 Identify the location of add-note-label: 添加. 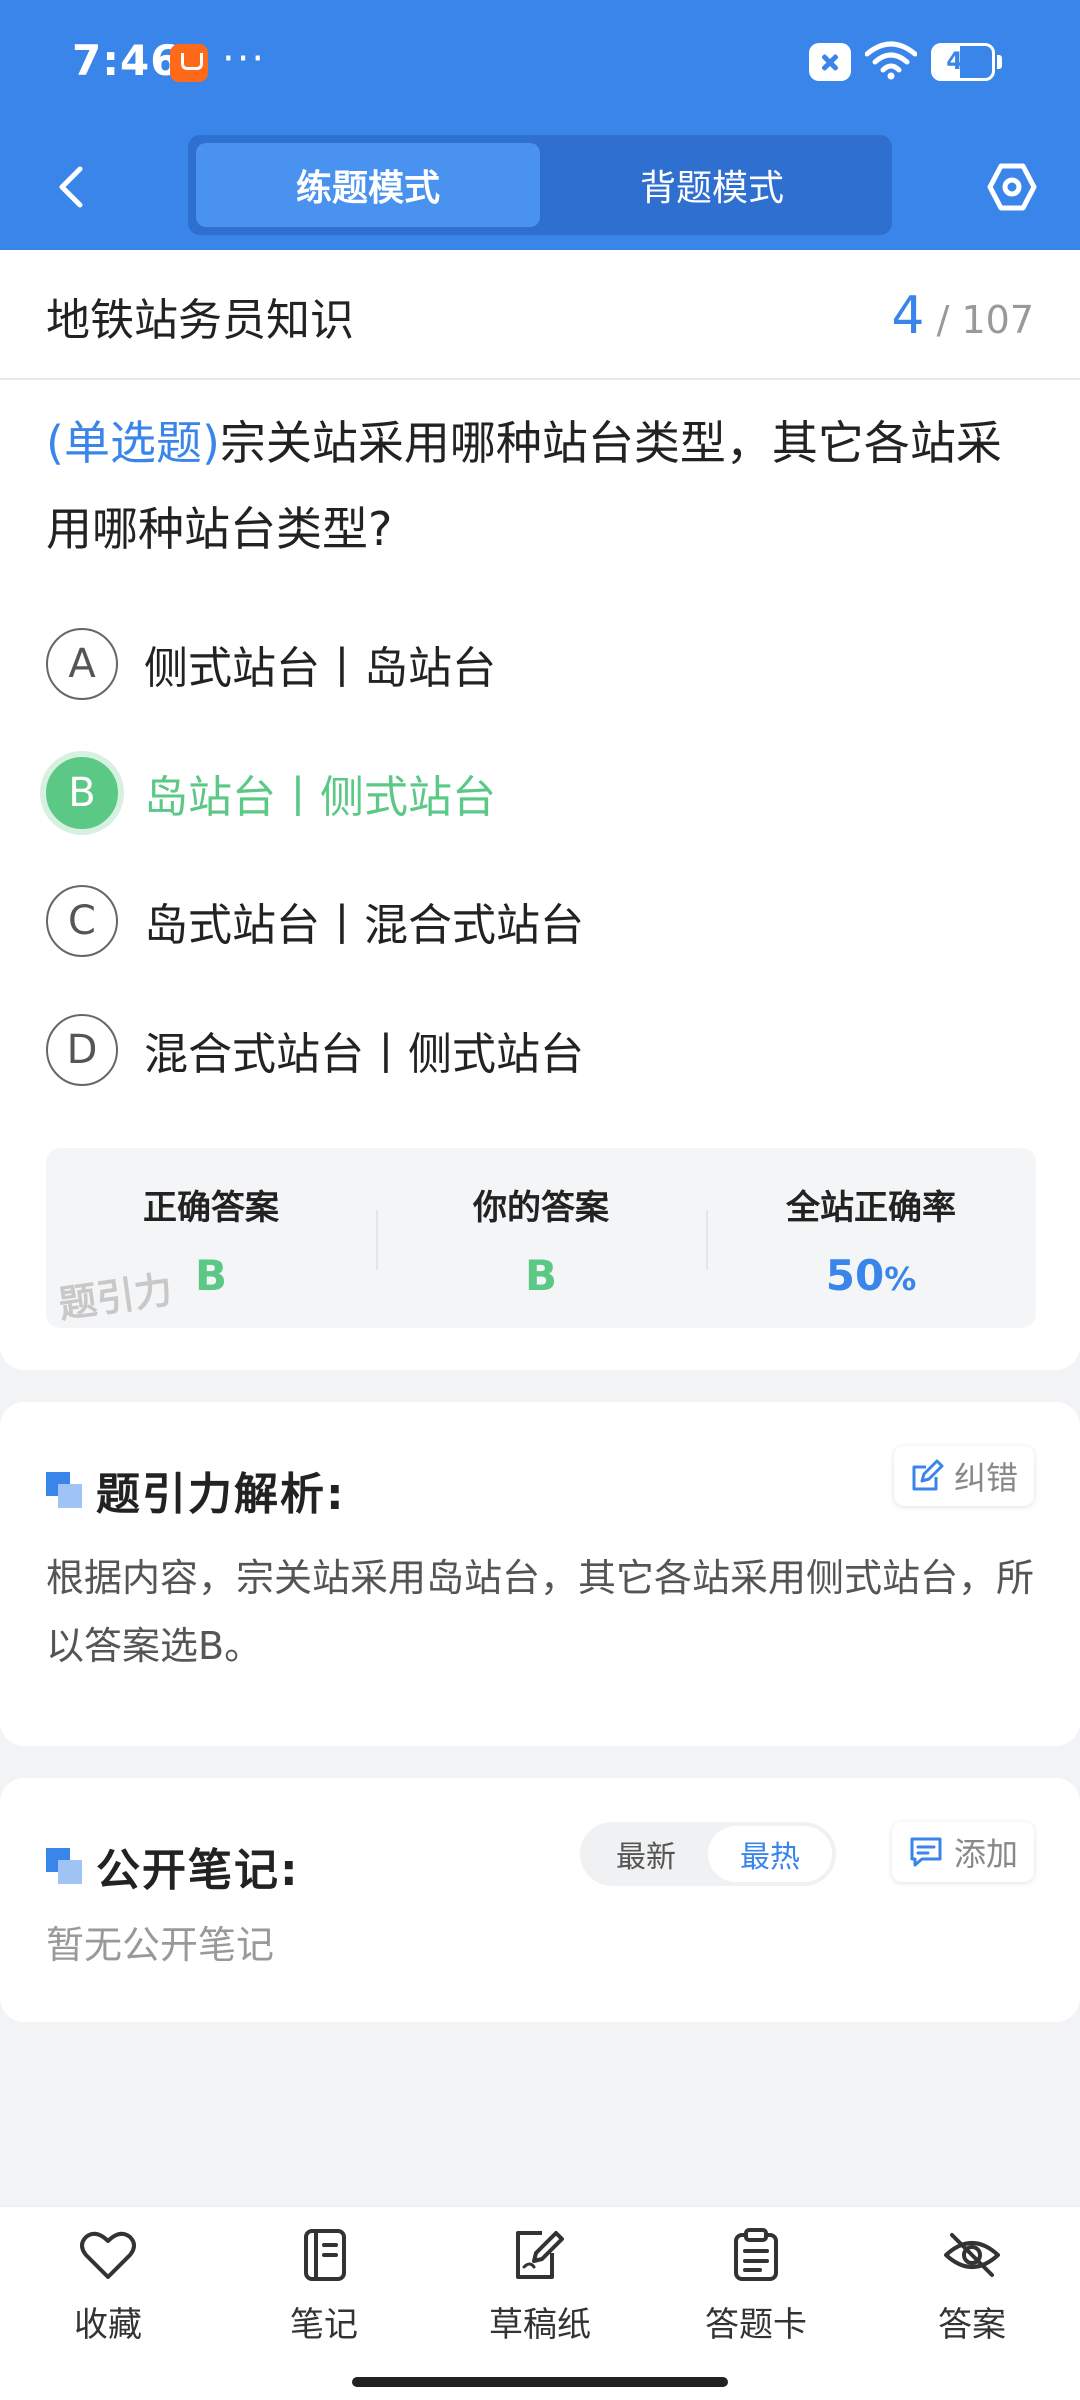
(985, 1854).